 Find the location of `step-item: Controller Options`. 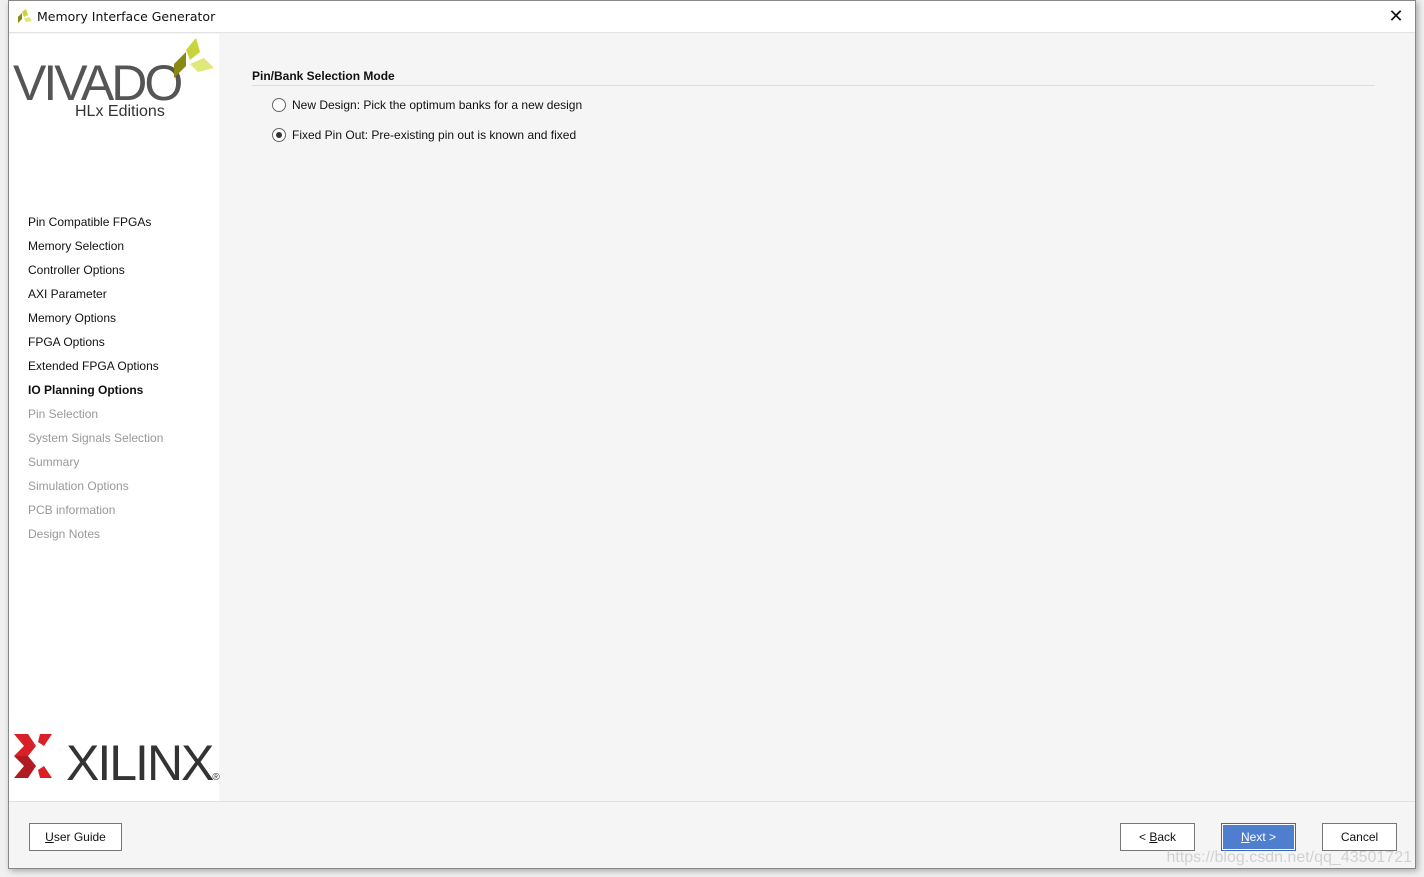

step-item: Controller Options is located at coordinates (95, 274).